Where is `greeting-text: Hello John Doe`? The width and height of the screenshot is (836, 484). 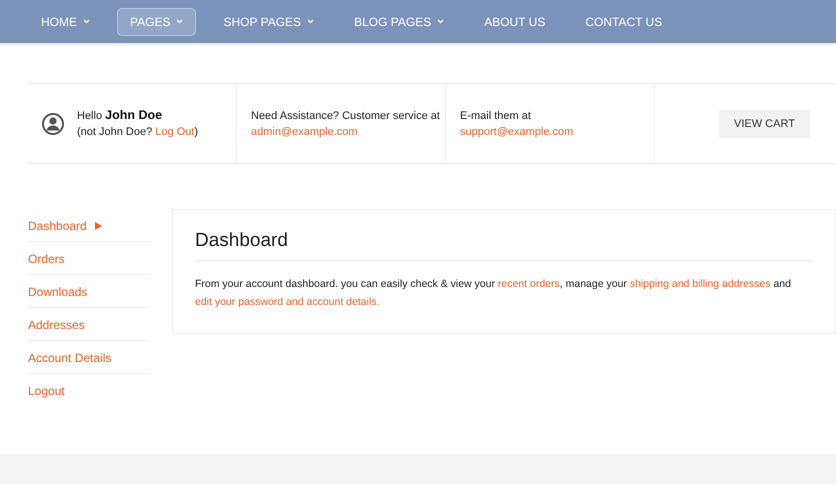 greeting-text: Hello John Doe is located at coordinates (120, 115).